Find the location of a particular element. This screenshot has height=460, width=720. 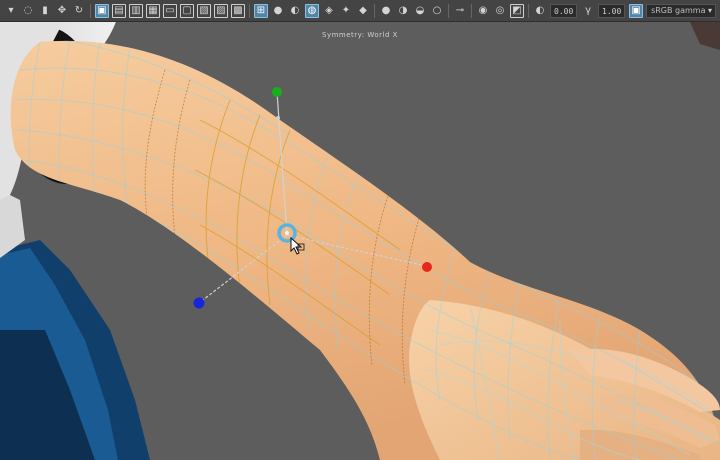

gate-mask-icon: ▧ is located at coordinates (204, 10).